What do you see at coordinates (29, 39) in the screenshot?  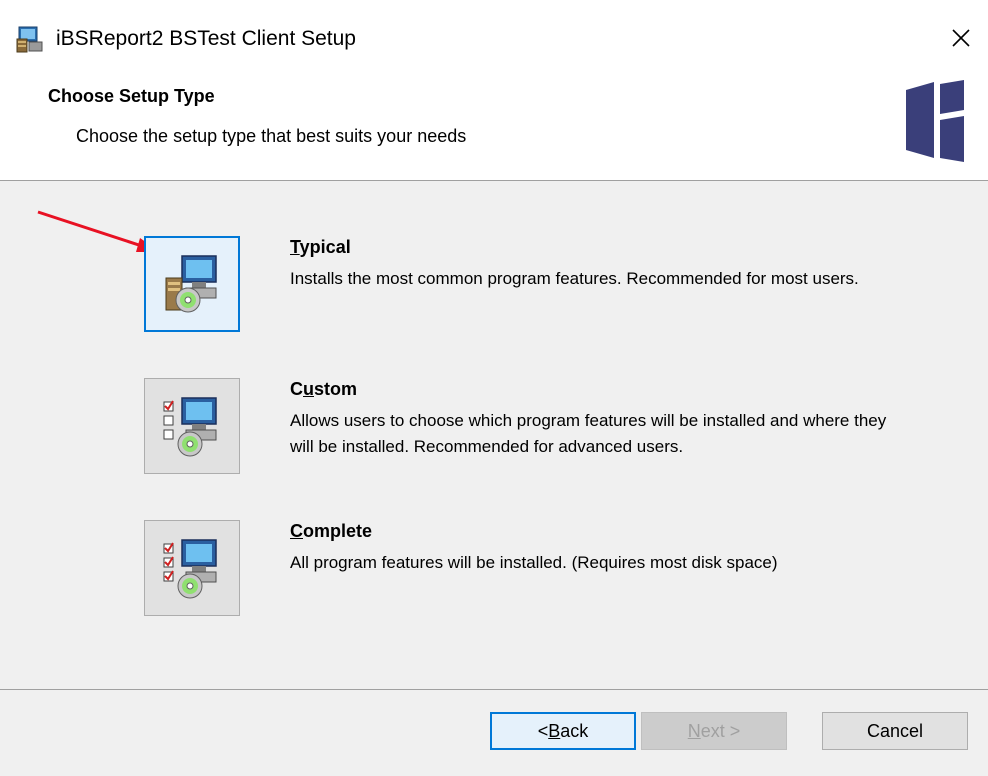 I see `installer-app-icon` at bounding box center [29, 39].